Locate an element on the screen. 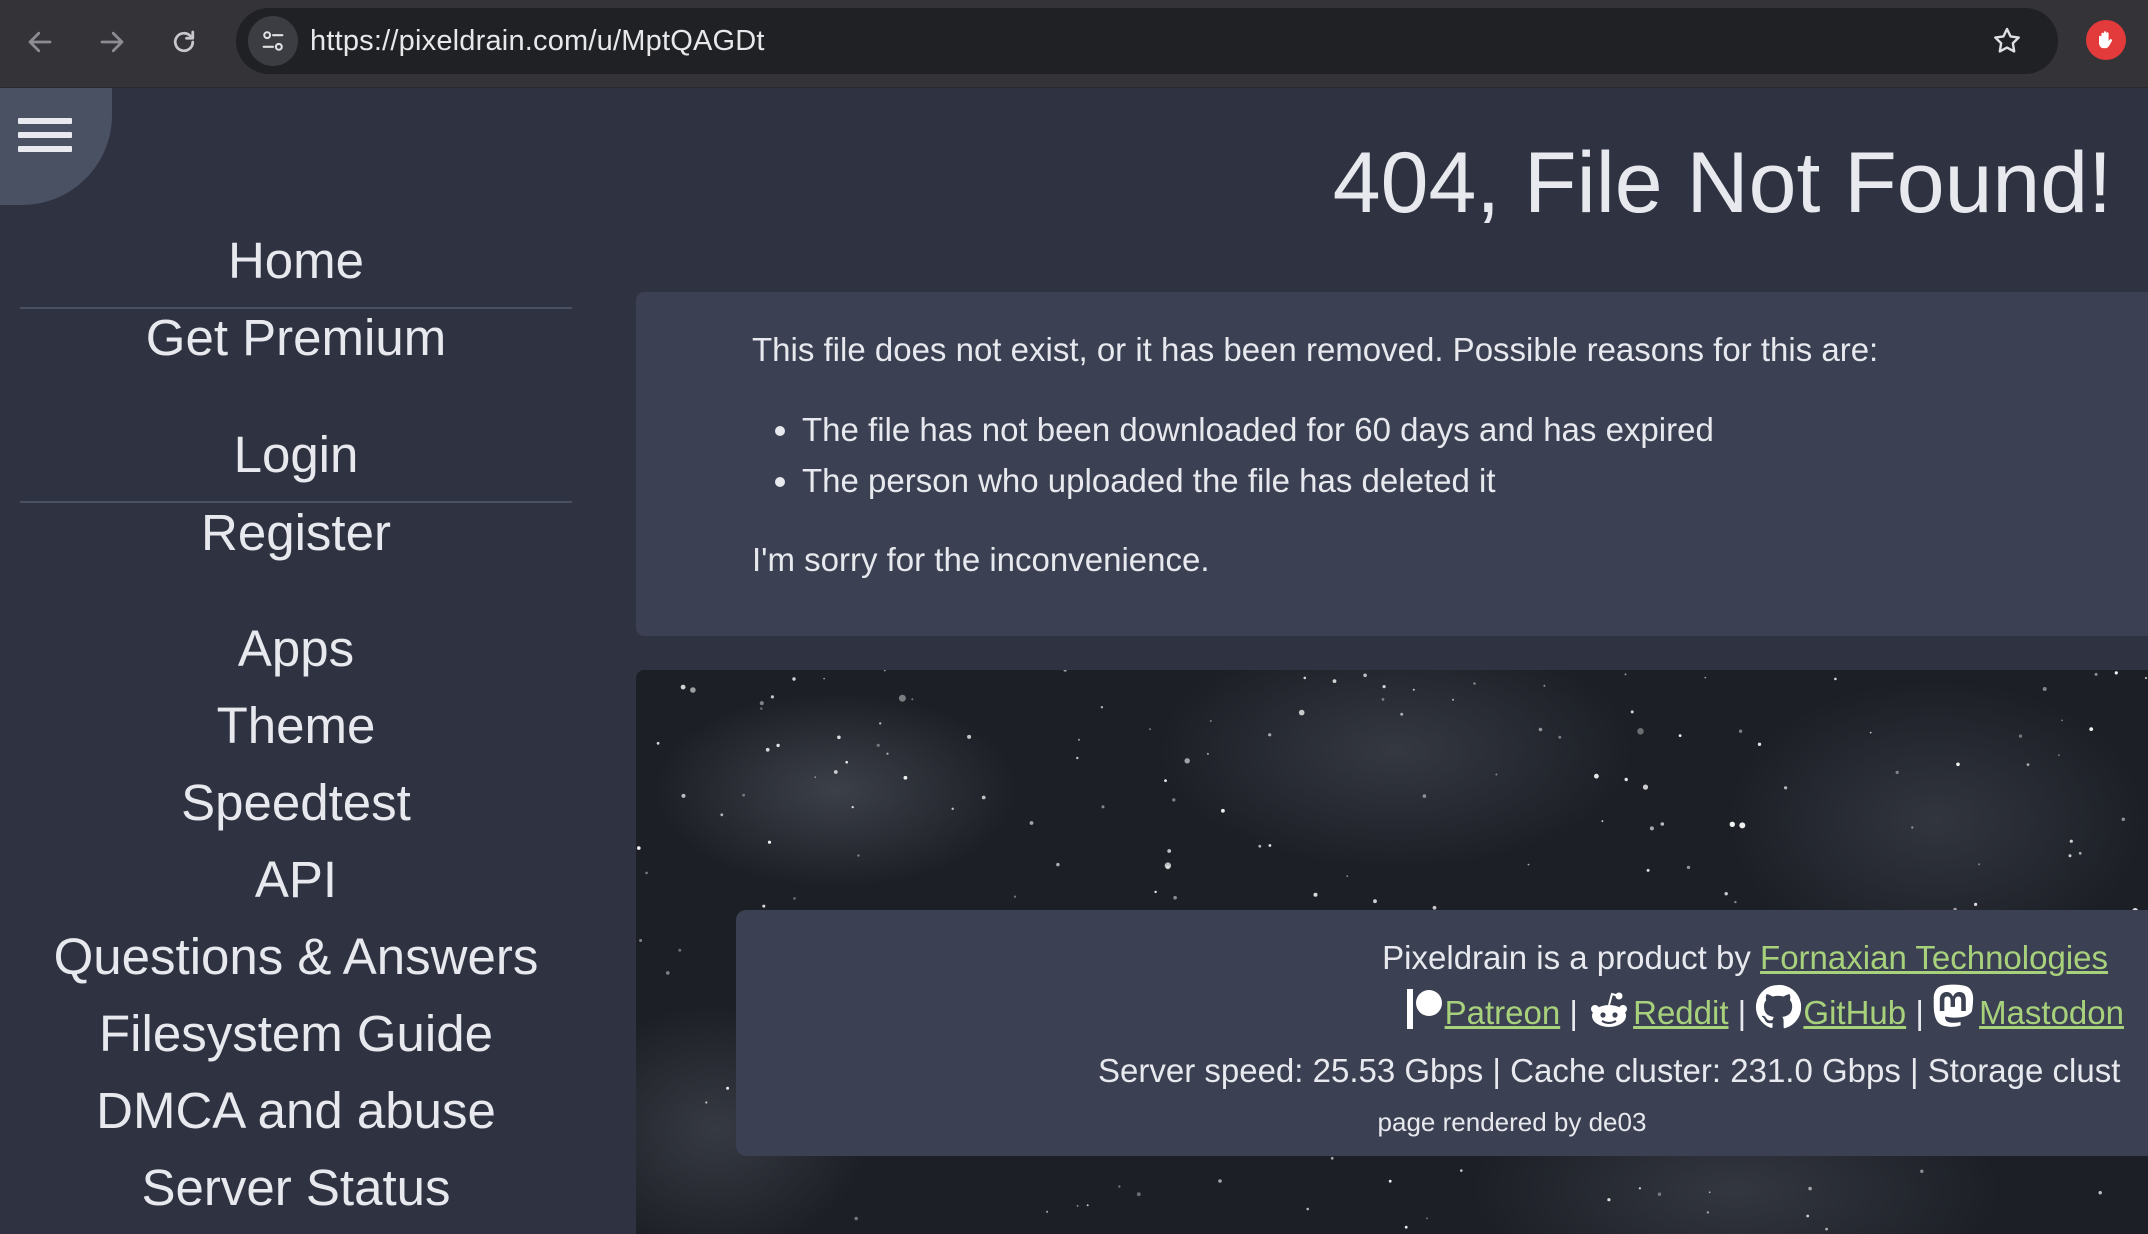 The width and height of the screenshot is (2148, 1234). company-link: Fornaxian Technologies is located at coordinates (1934, 957).